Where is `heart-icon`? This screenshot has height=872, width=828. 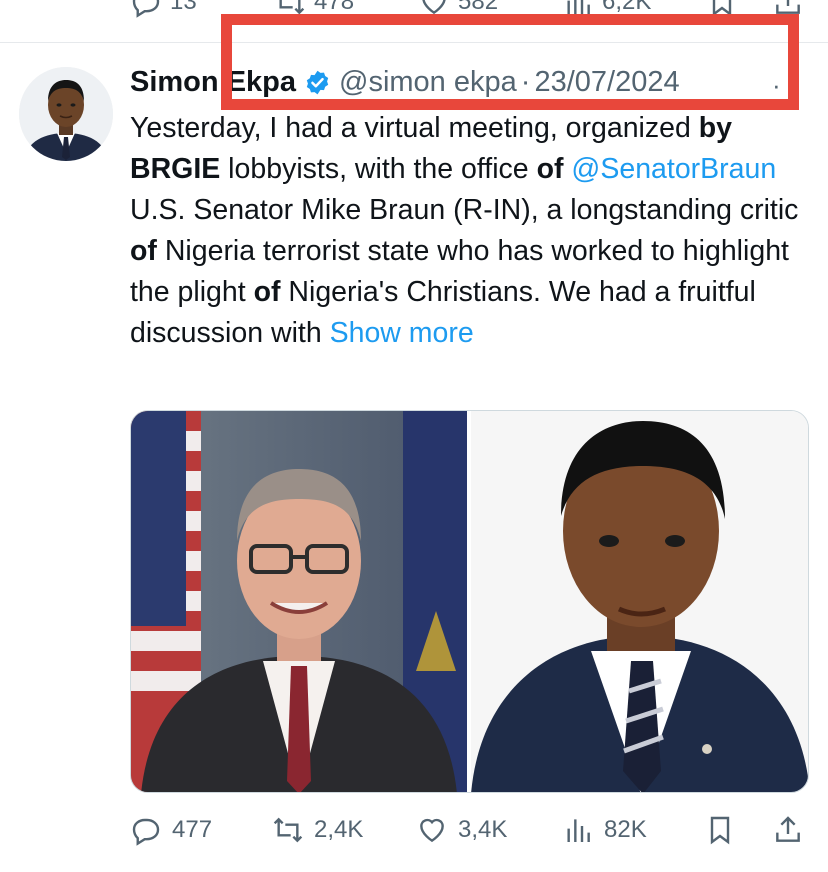 heart-icon is located at coordinates (432, 830).